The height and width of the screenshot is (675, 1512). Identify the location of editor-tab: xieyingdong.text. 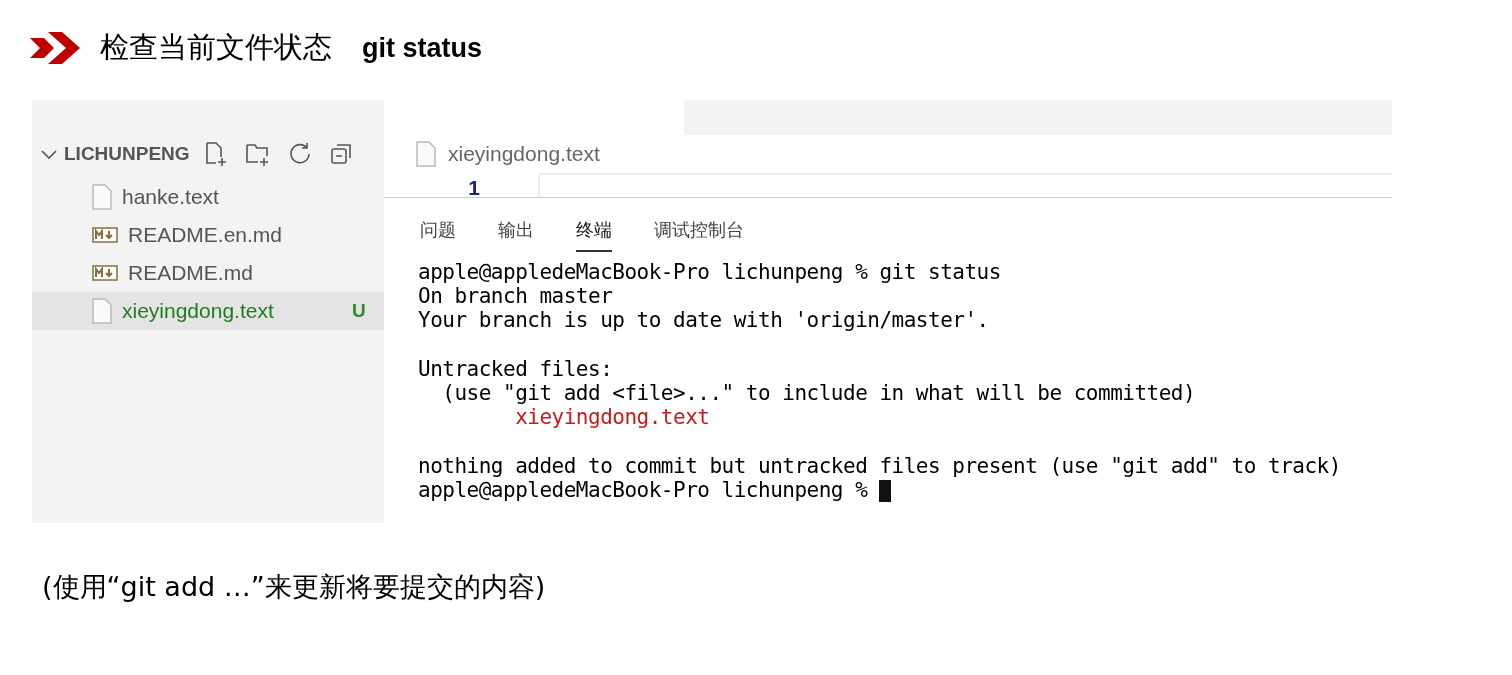
(888, 154).